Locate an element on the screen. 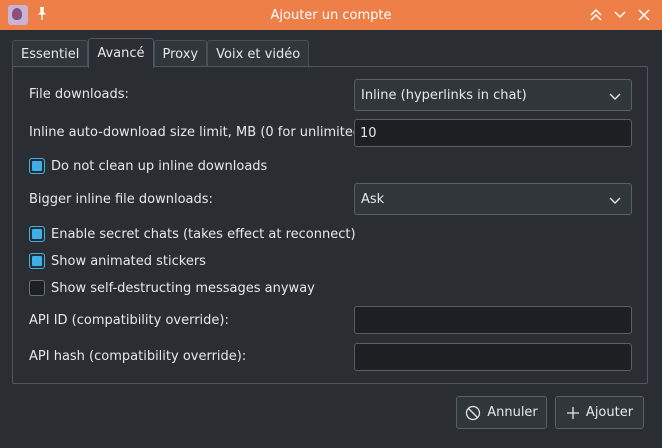  pin-icon is located at coordinates (42, 14).